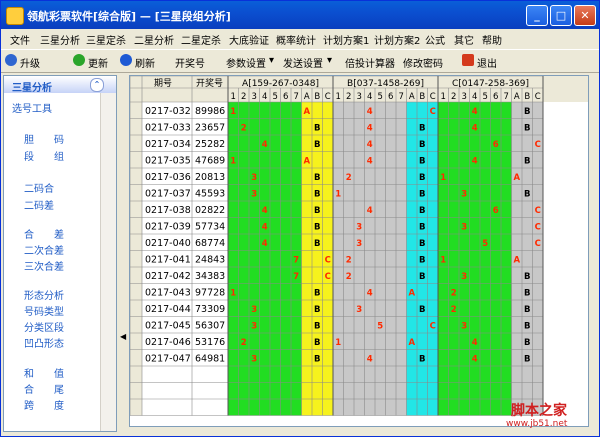 This screenshot has height=437, width=600. What do you see at coordinates (44, 404) in the screenshot?
I see `sidebar-item-span: 跨 度` at bounding box center [44, 404].